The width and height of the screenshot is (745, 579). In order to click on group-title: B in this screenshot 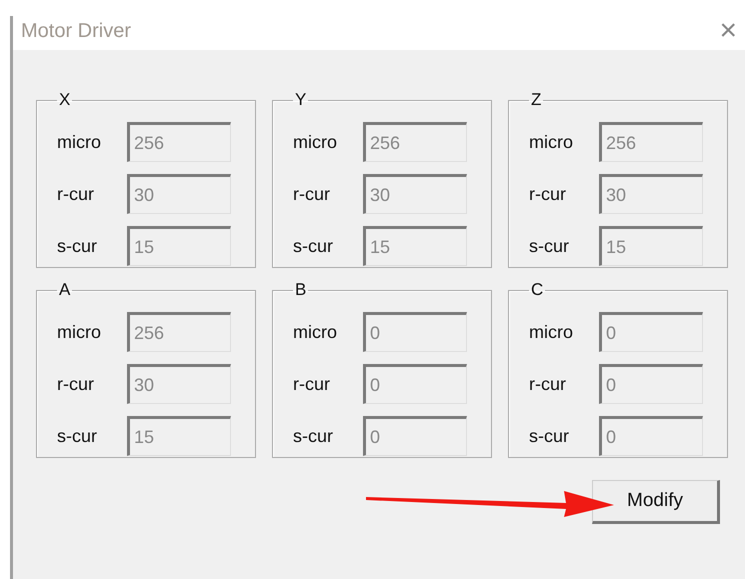, I will do `click(301, 290)`.